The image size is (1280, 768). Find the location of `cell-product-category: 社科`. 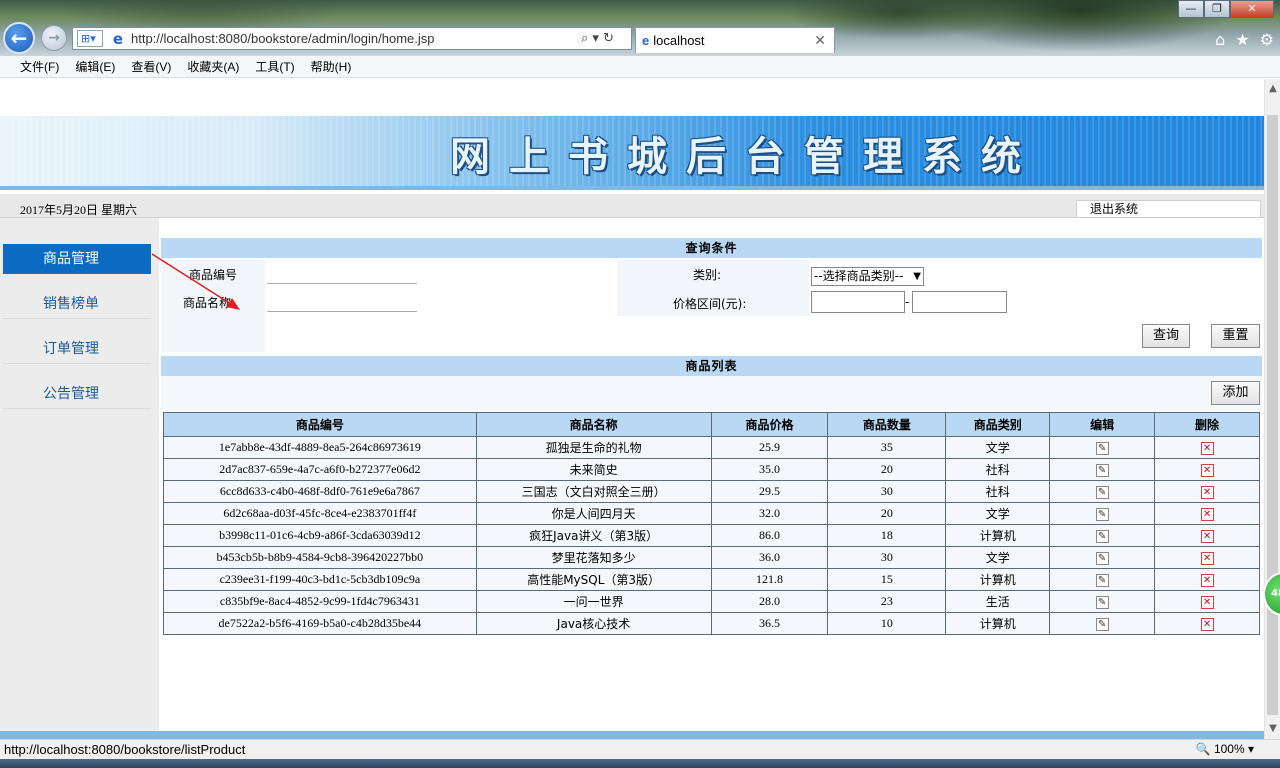

cell-product-category: 社科 is located at coordinates (998, 469).